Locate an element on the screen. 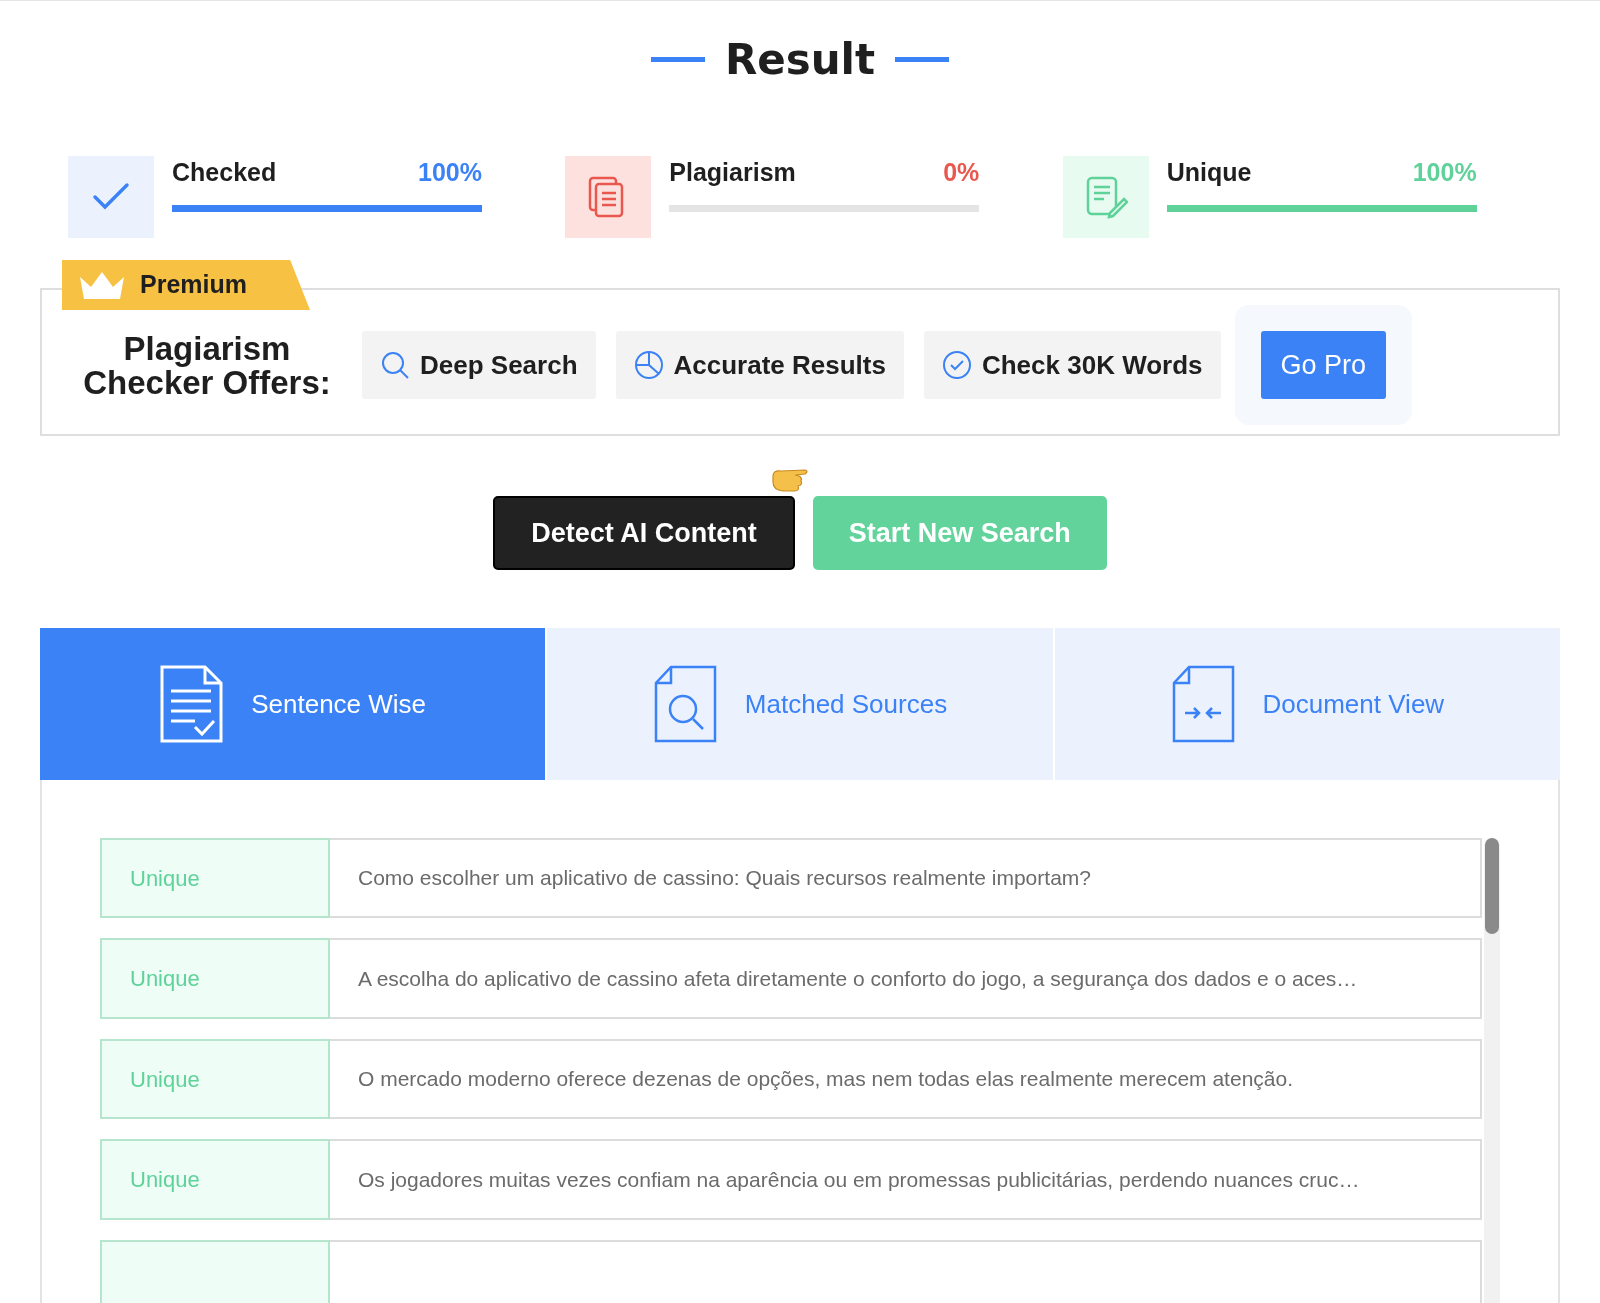 Image resolution: width=1600 pixels, height=1303 pixels. offers-heading: Plagiarism Checker Offers: is located at coordinates (207, 366).